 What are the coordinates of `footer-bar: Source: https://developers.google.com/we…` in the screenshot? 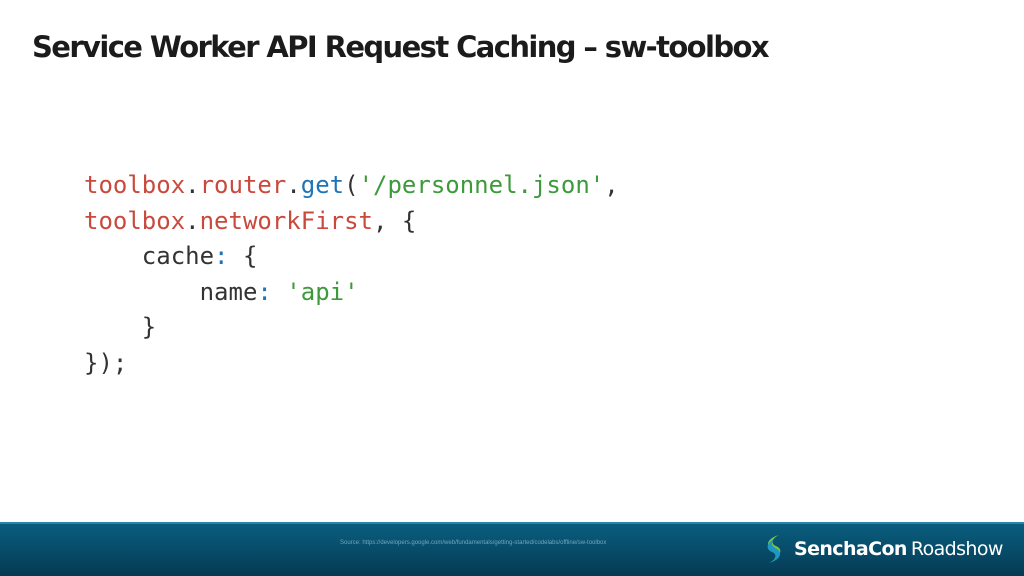 It's located at (512, 549).